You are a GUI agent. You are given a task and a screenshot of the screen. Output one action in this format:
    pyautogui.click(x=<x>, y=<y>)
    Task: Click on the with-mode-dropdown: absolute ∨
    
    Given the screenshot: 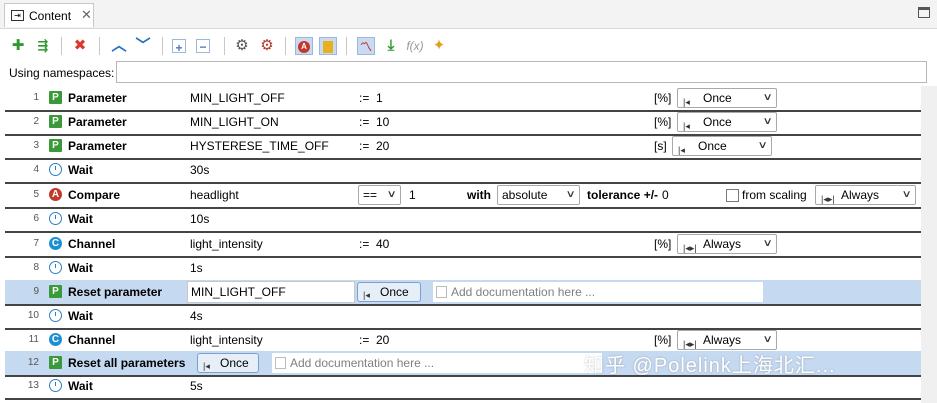 What is the action you would take?
    pyautogui.click(x=538, y=195)
    